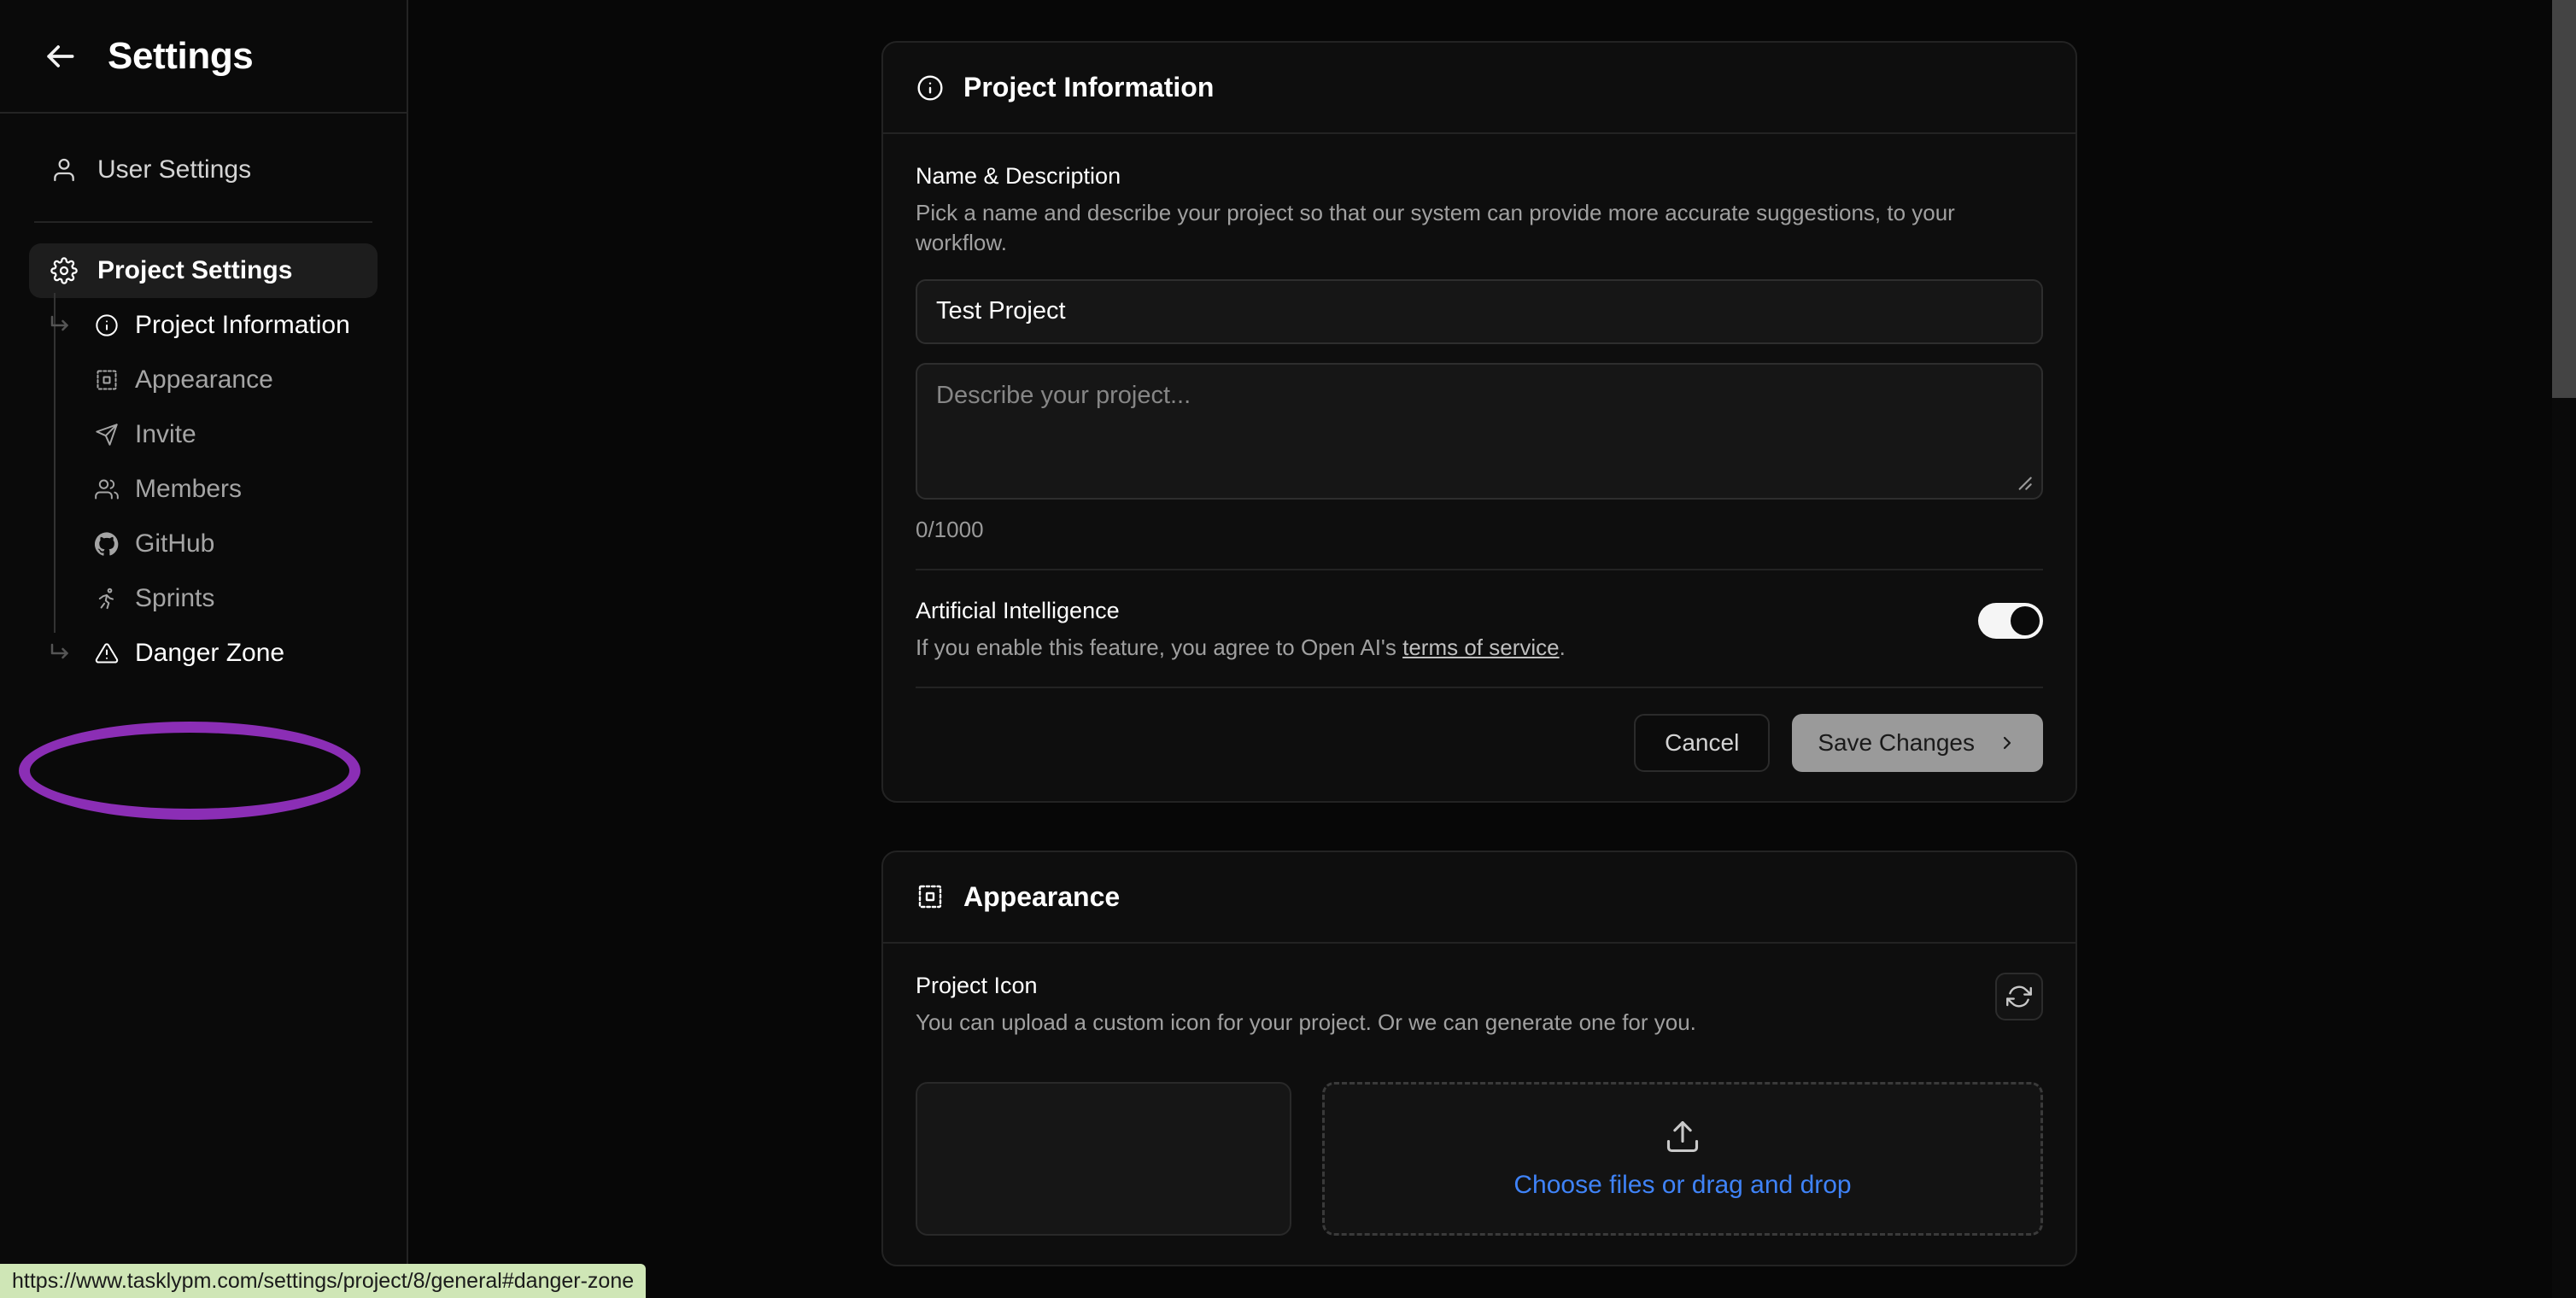 The width and height of the screenshot is (2576, 1298). I want to click on character-counter: 0/1000, so click(950, 529).